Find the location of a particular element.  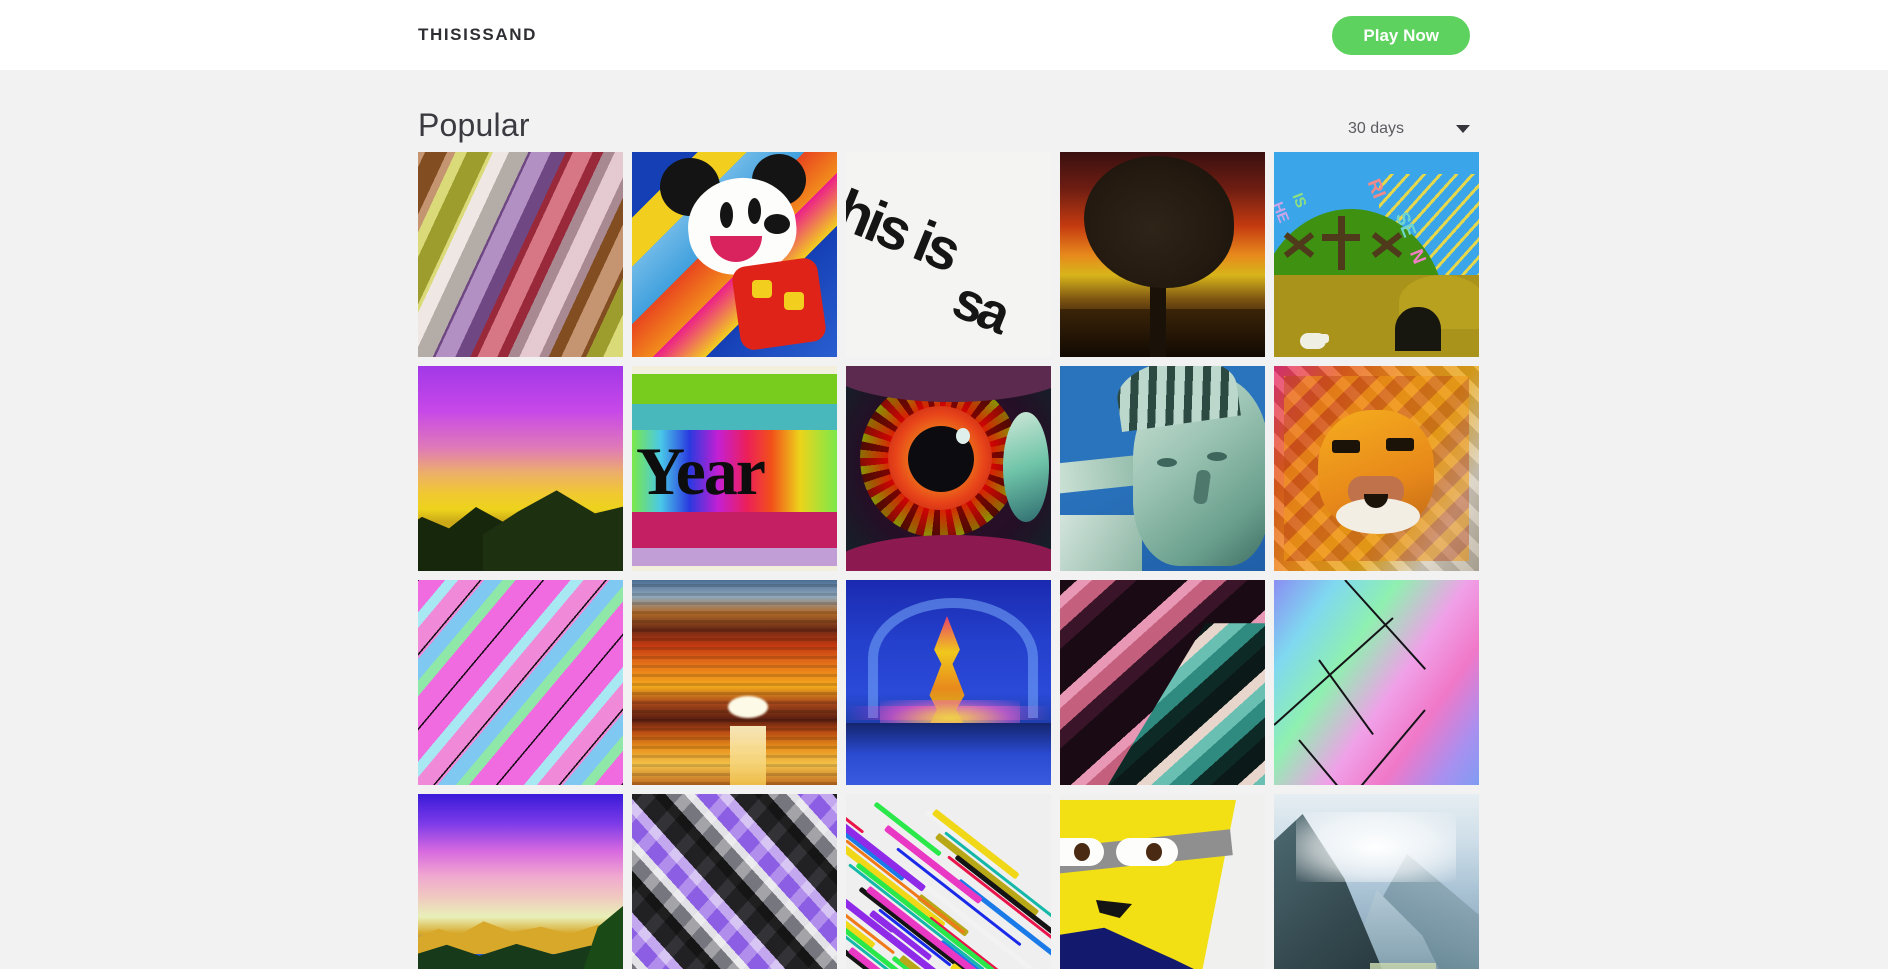

artwork-tile-pink-teal-diagonal-bands is located at coordinates (1162, 682).